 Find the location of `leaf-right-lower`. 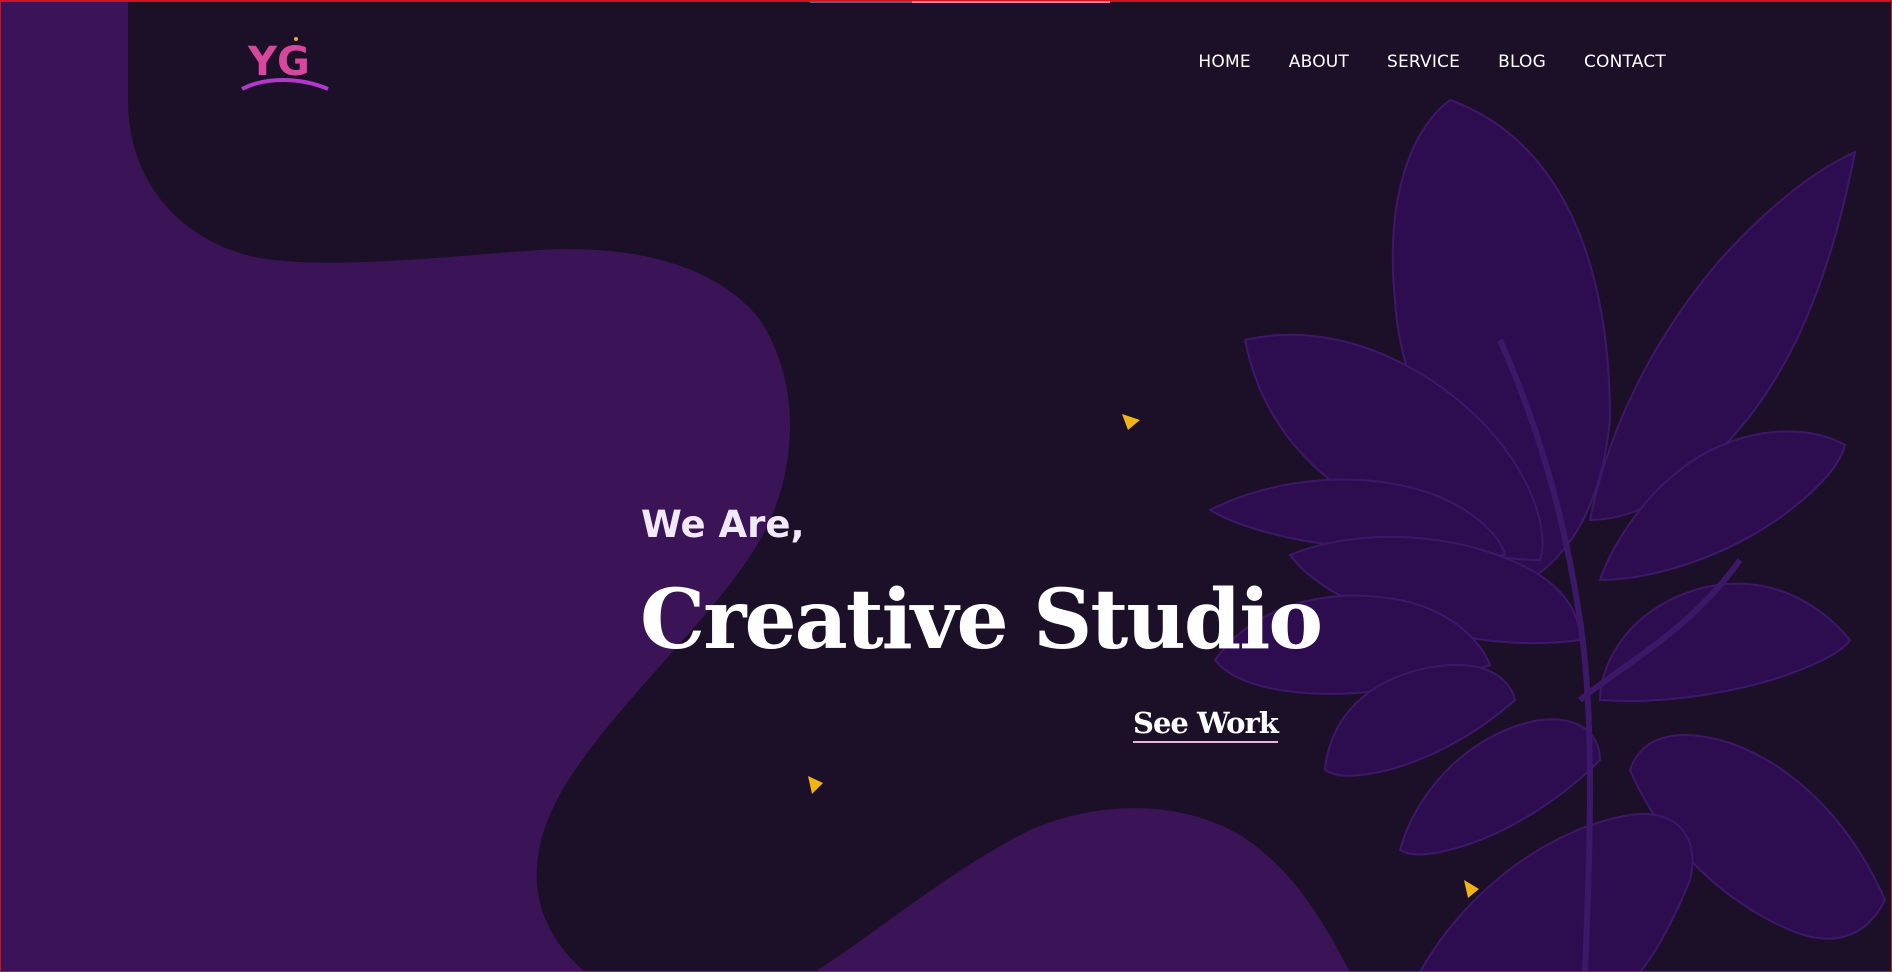

leaf-right-lower is located at coordinates (1725, 642).